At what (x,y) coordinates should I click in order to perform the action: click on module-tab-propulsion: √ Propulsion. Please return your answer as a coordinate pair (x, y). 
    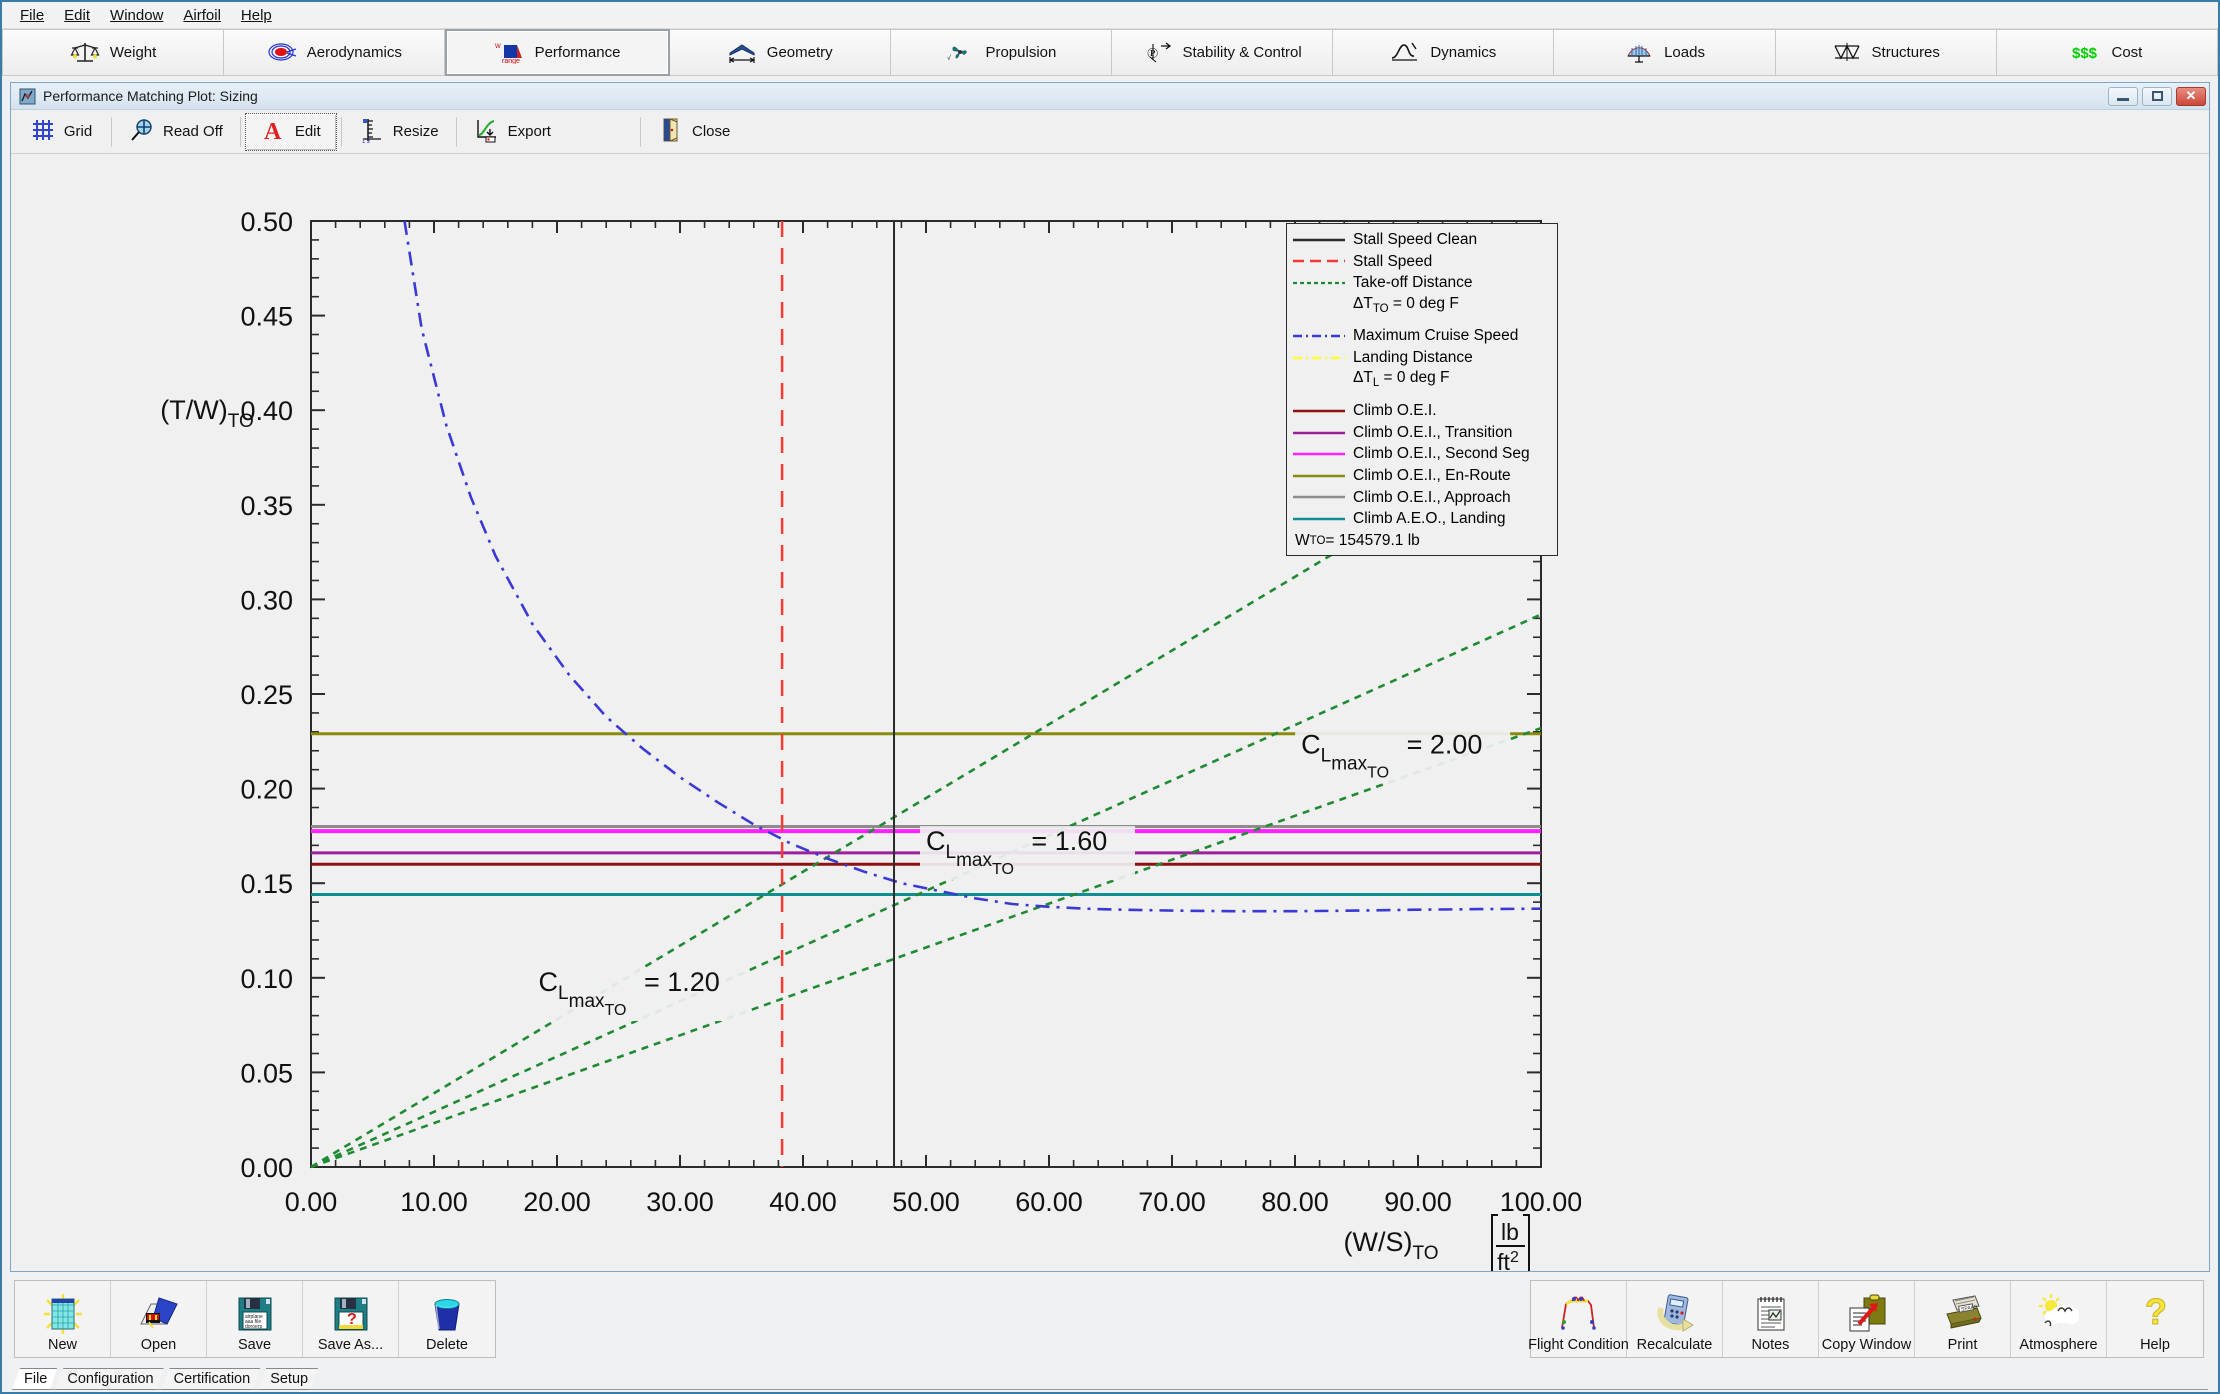
    Looking at the image, I should click on (1001, 52).